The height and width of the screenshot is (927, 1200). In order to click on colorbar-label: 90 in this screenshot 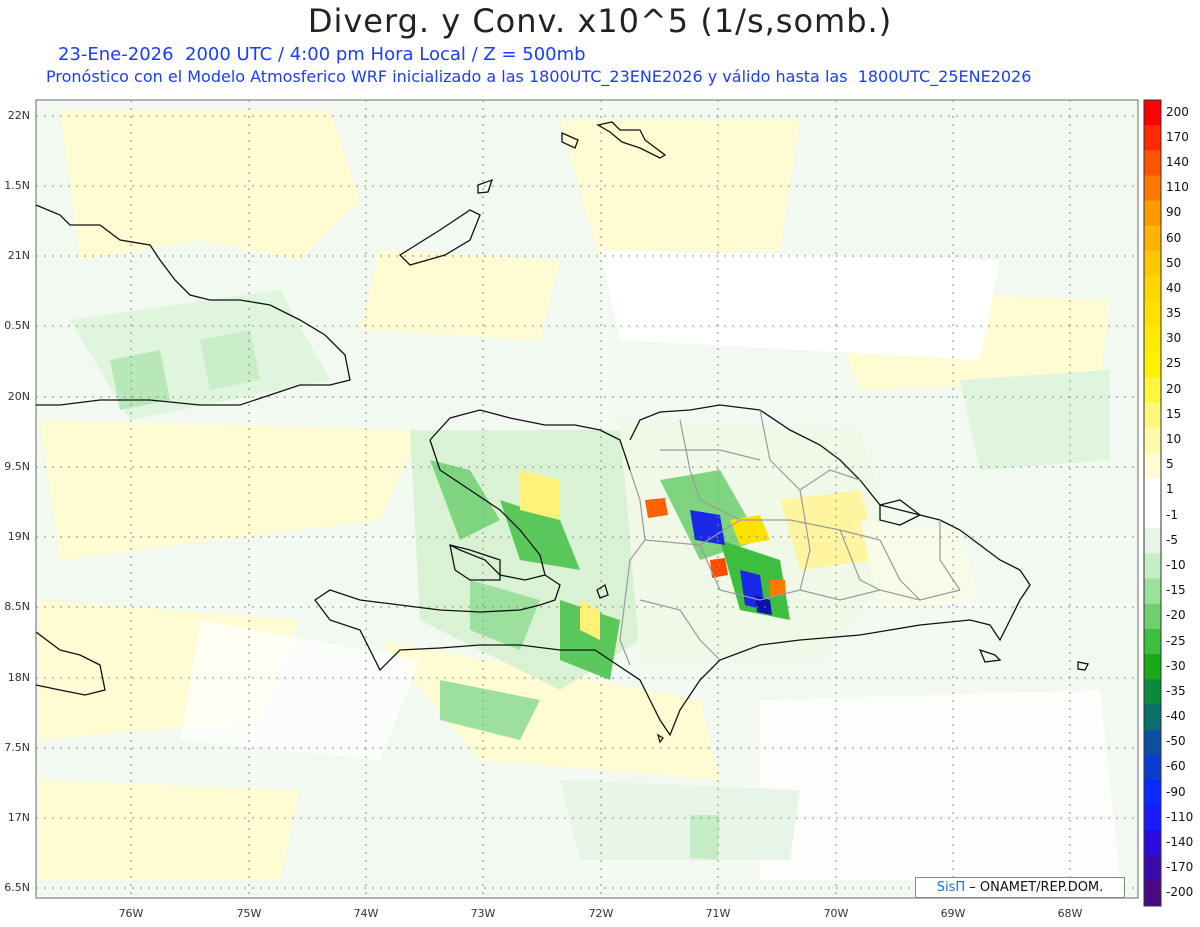, I will do `click(1174, 212)`.